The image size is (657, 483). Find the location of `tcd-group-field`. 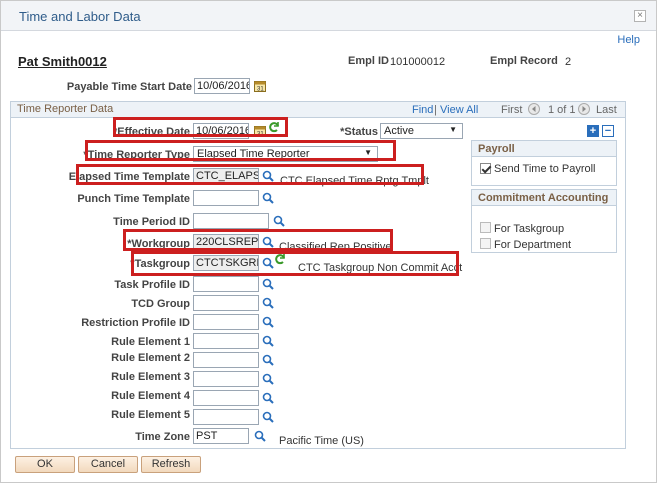

tcd-group-field is located at coordinates (226, 303).